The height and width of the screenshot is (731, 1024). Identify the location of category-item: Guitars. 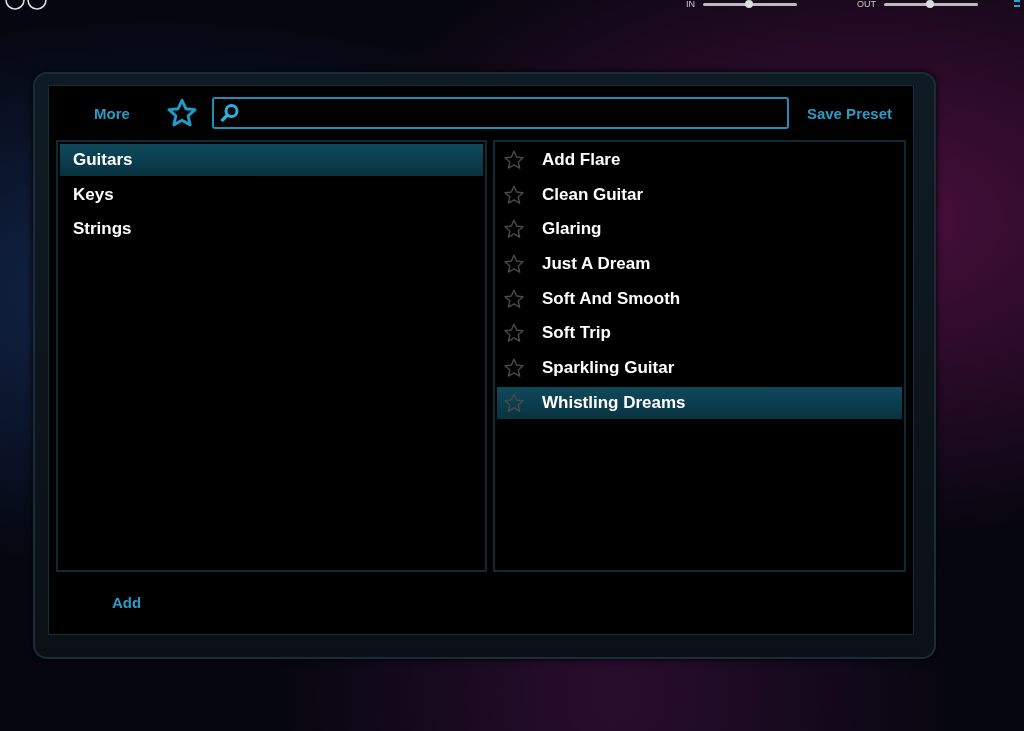
(271, 160).